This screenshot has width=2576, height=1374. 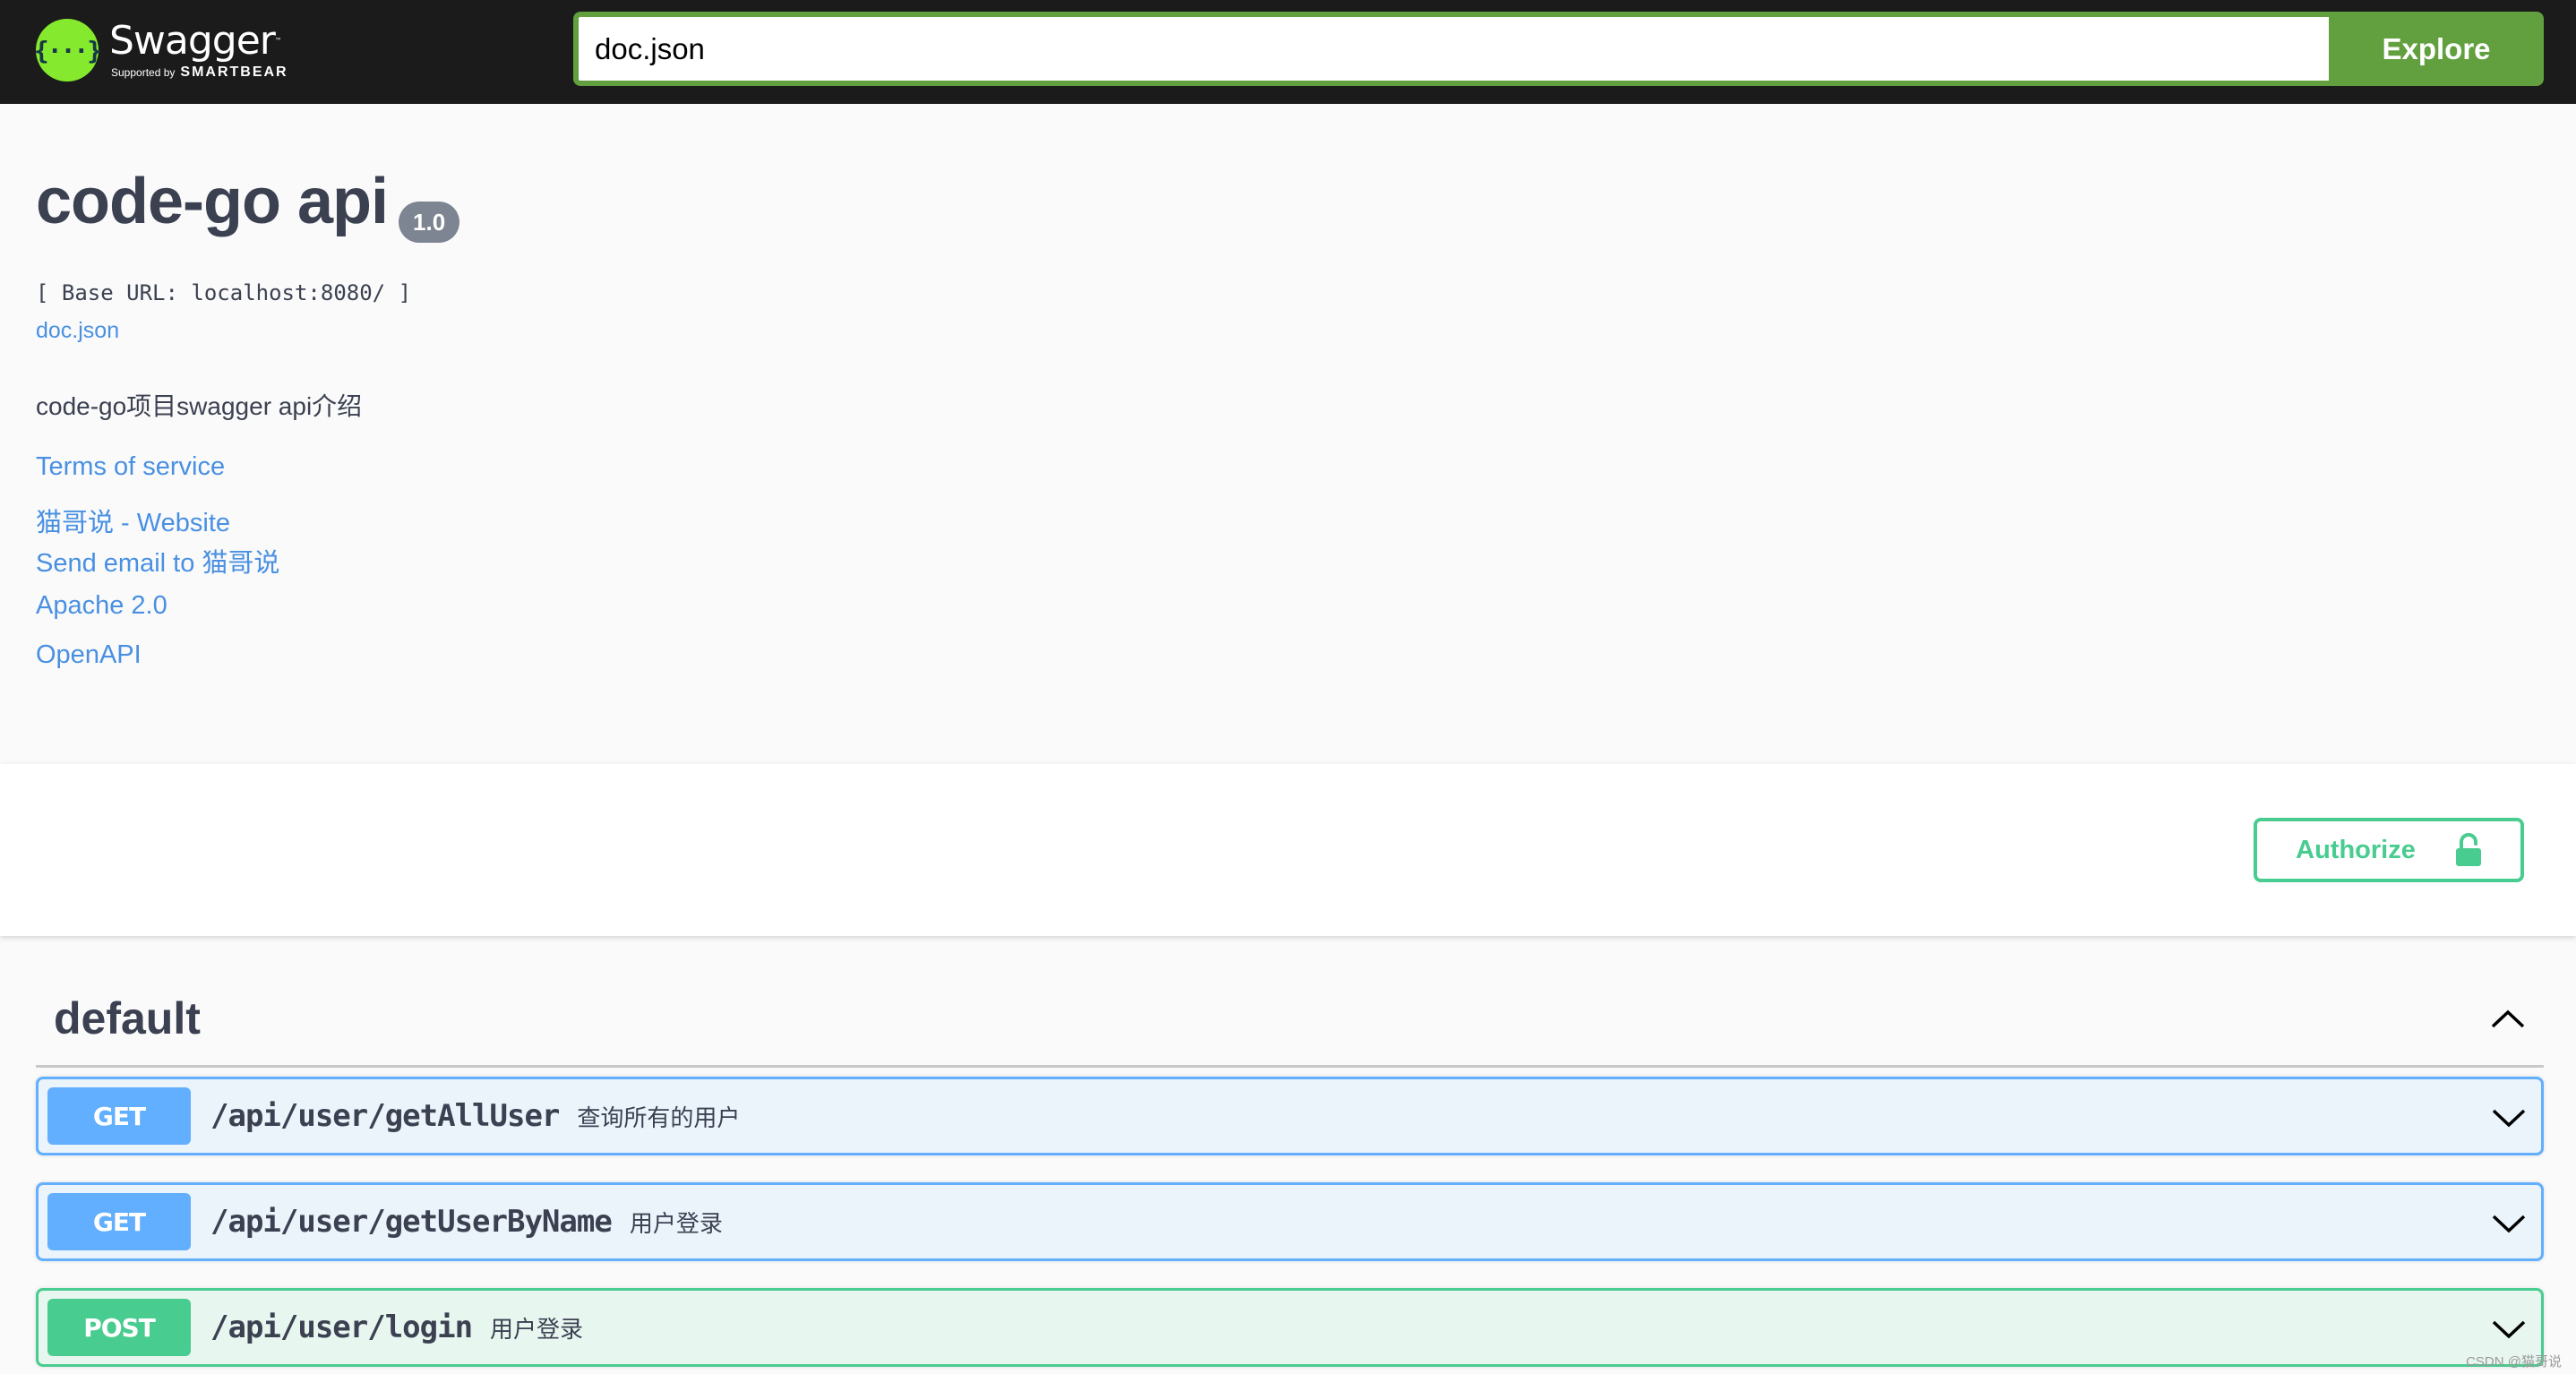 I want to click on logo-name: Swagger, so click(x=192, y=41).